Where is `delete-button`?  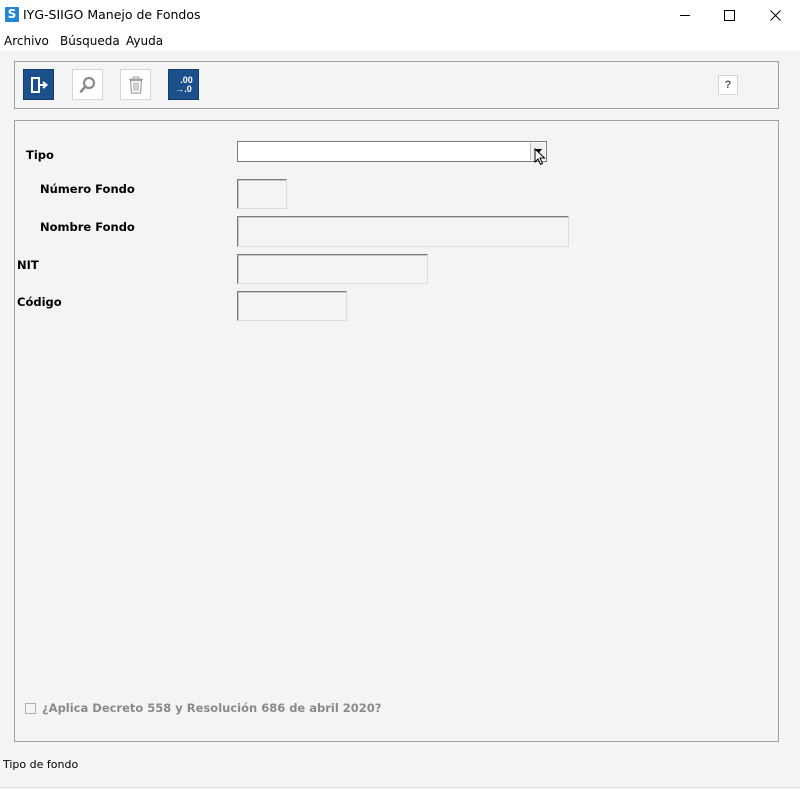
delete-button is located at coordinates (135, 84).